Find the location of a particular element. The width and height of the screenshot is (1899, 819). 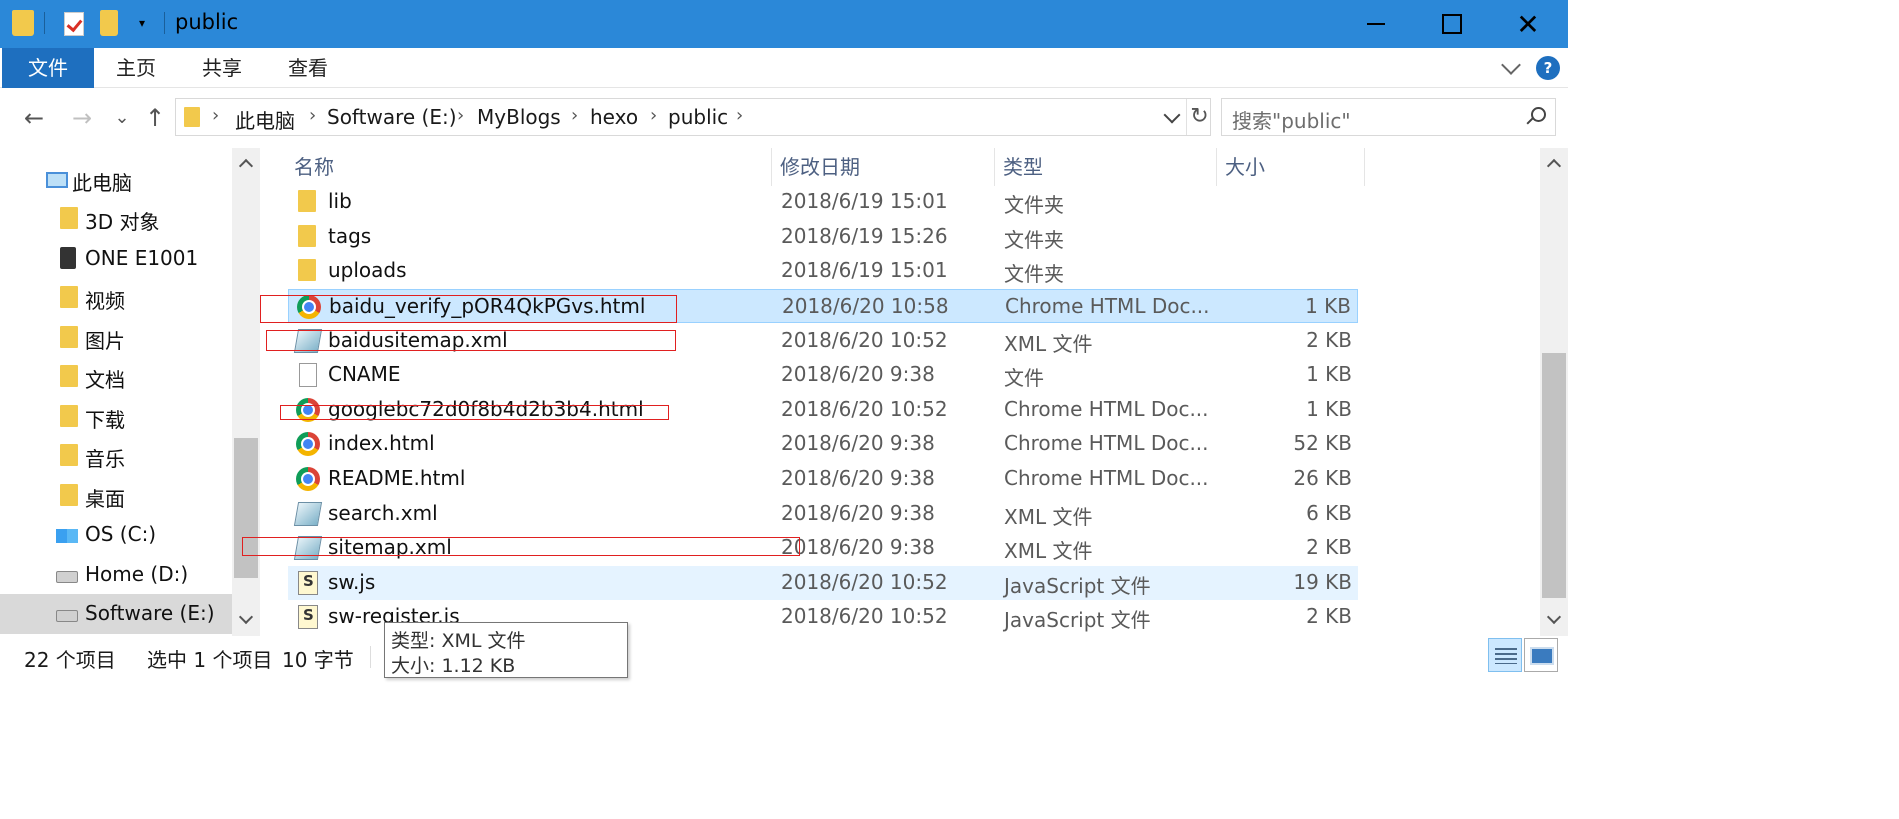

tab-home: 主页 is located at coordinates (136, 68).